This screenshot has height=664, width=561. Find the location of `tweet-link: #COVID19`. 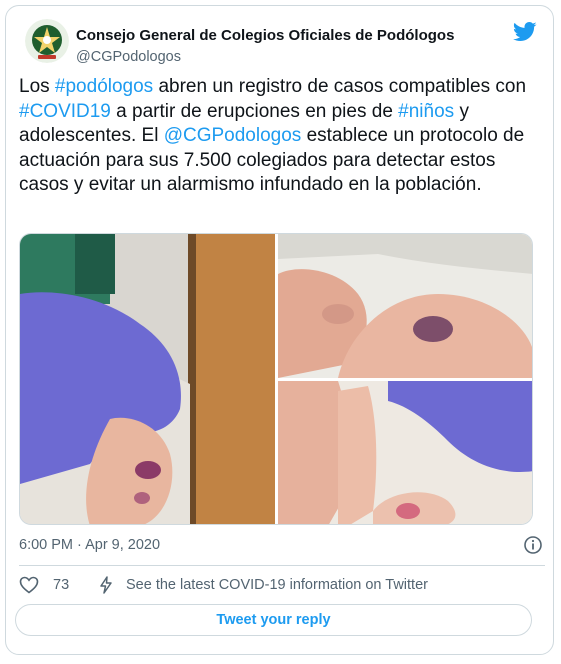

tweet-link: #COVID19 is located at coordinates (65, 111).